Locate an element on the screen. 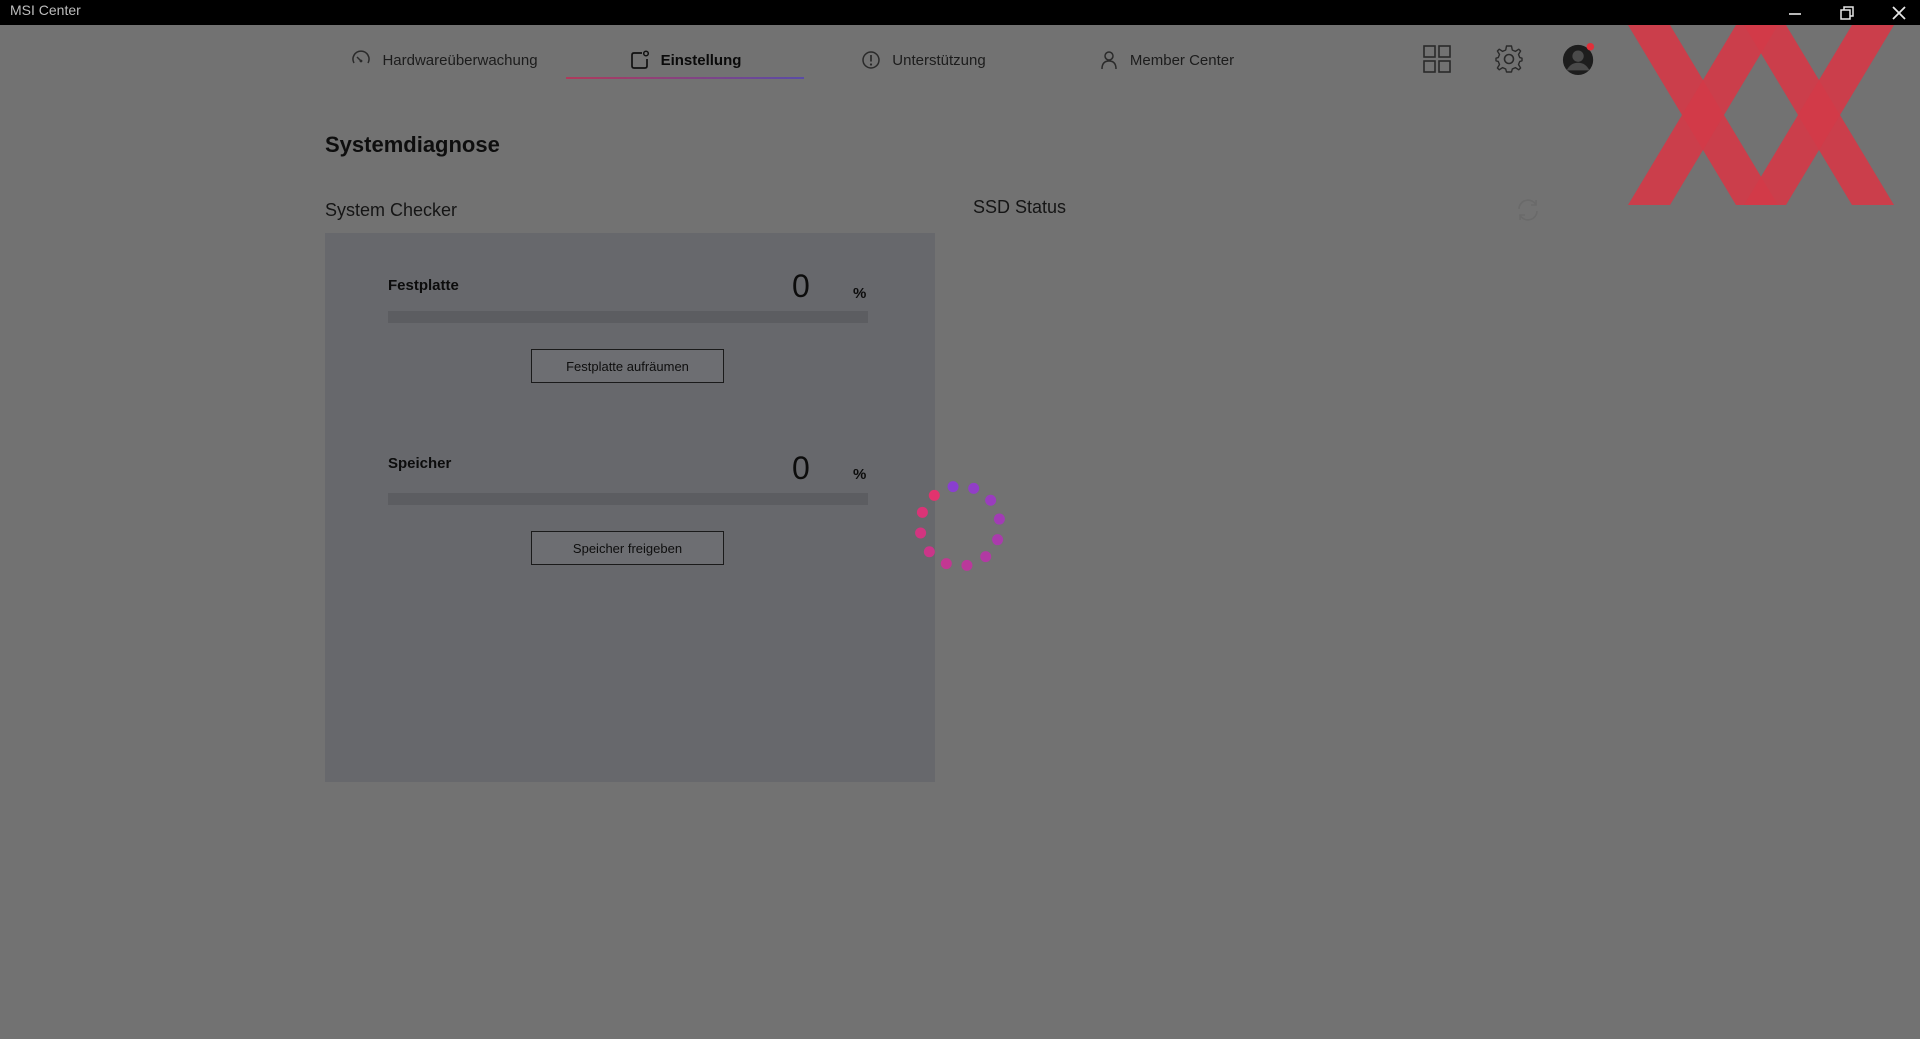 This screenshot has height=1039, width=1920. tab-settings: Einstellung is located at coordinates (685, 60).